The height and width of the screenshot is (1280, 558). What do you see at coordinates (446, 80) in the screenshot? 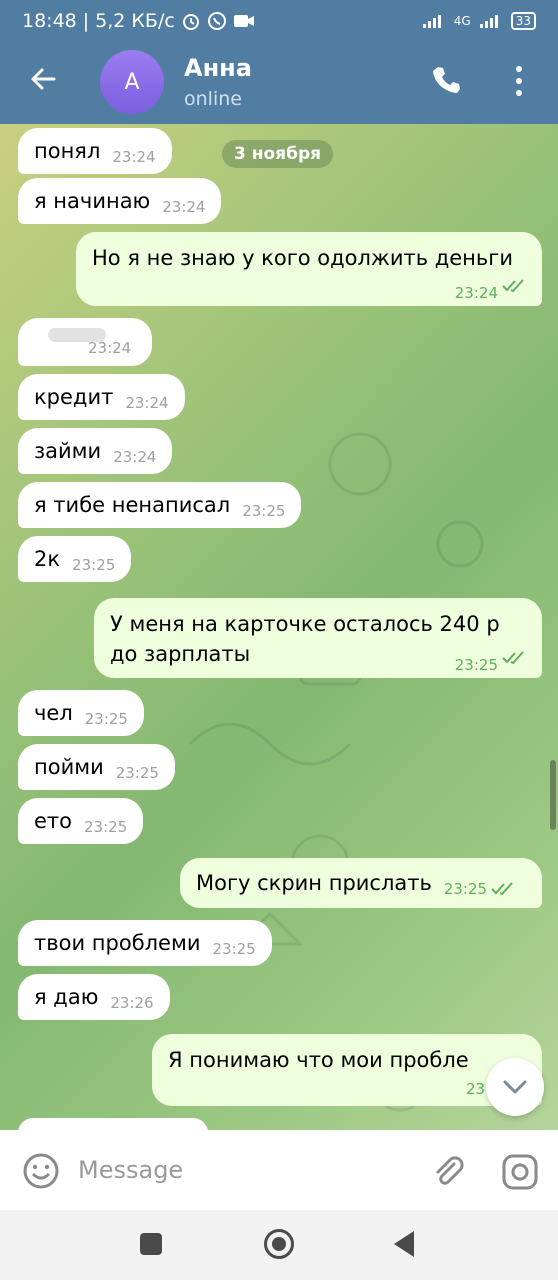
I see `phone-icon` at bounding box center [446, 80].